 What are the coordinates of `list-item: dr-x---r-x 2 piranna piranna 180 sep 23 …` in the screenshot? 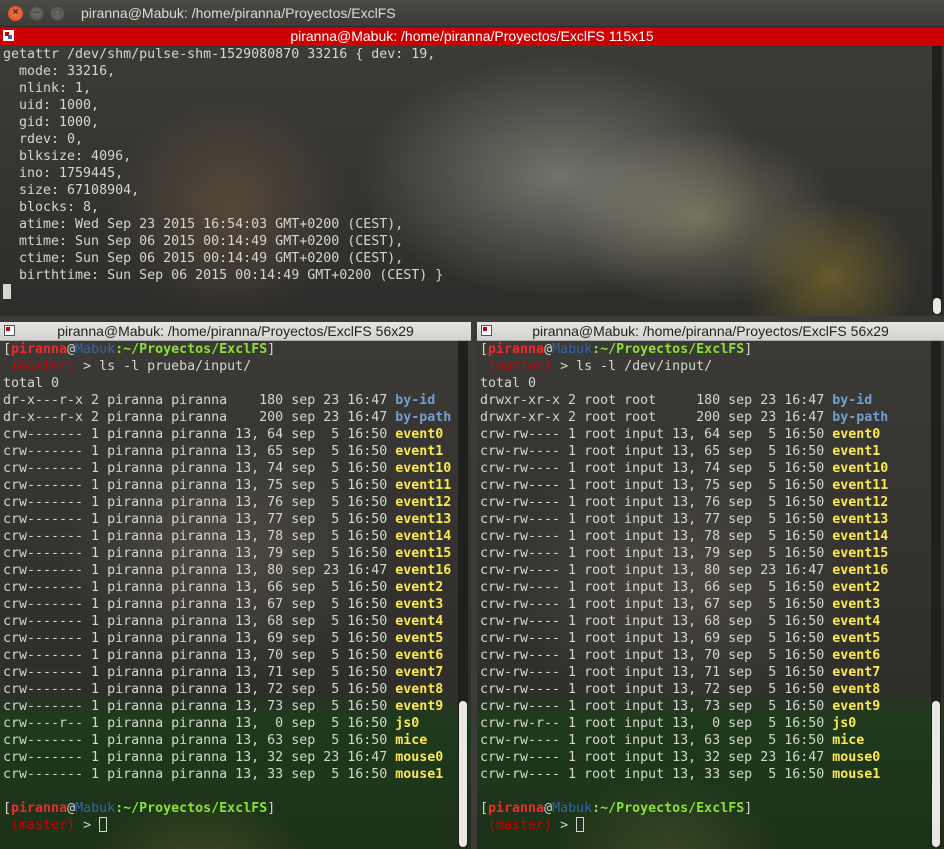 It's located at (231, 400).